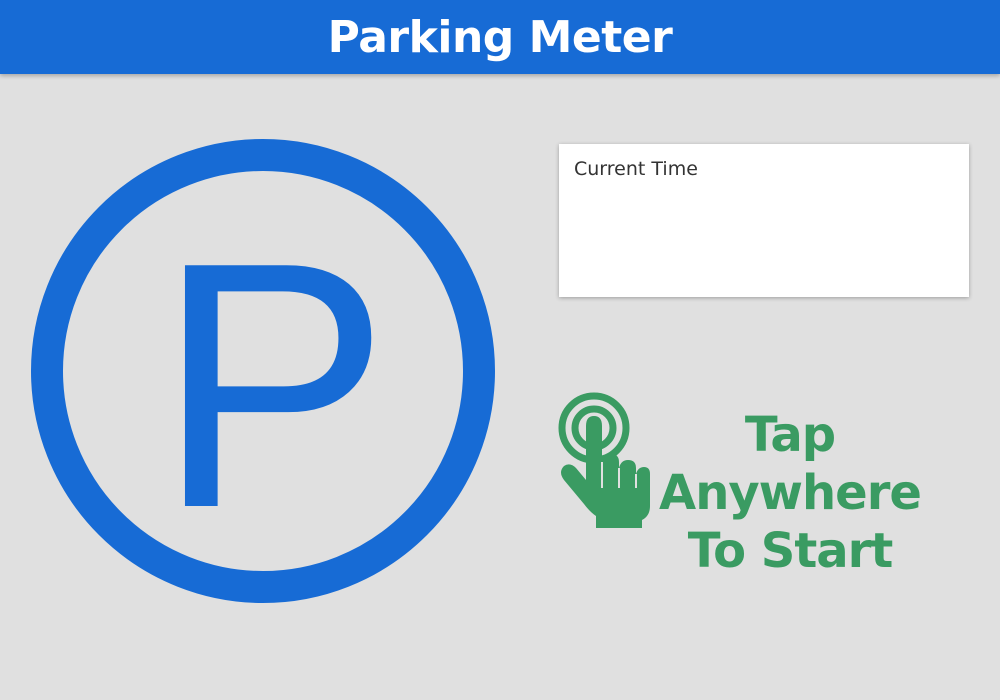  Describe the element at coordinates (604, 459) in the screenshot. I see `tap-hand-icon` at that location.